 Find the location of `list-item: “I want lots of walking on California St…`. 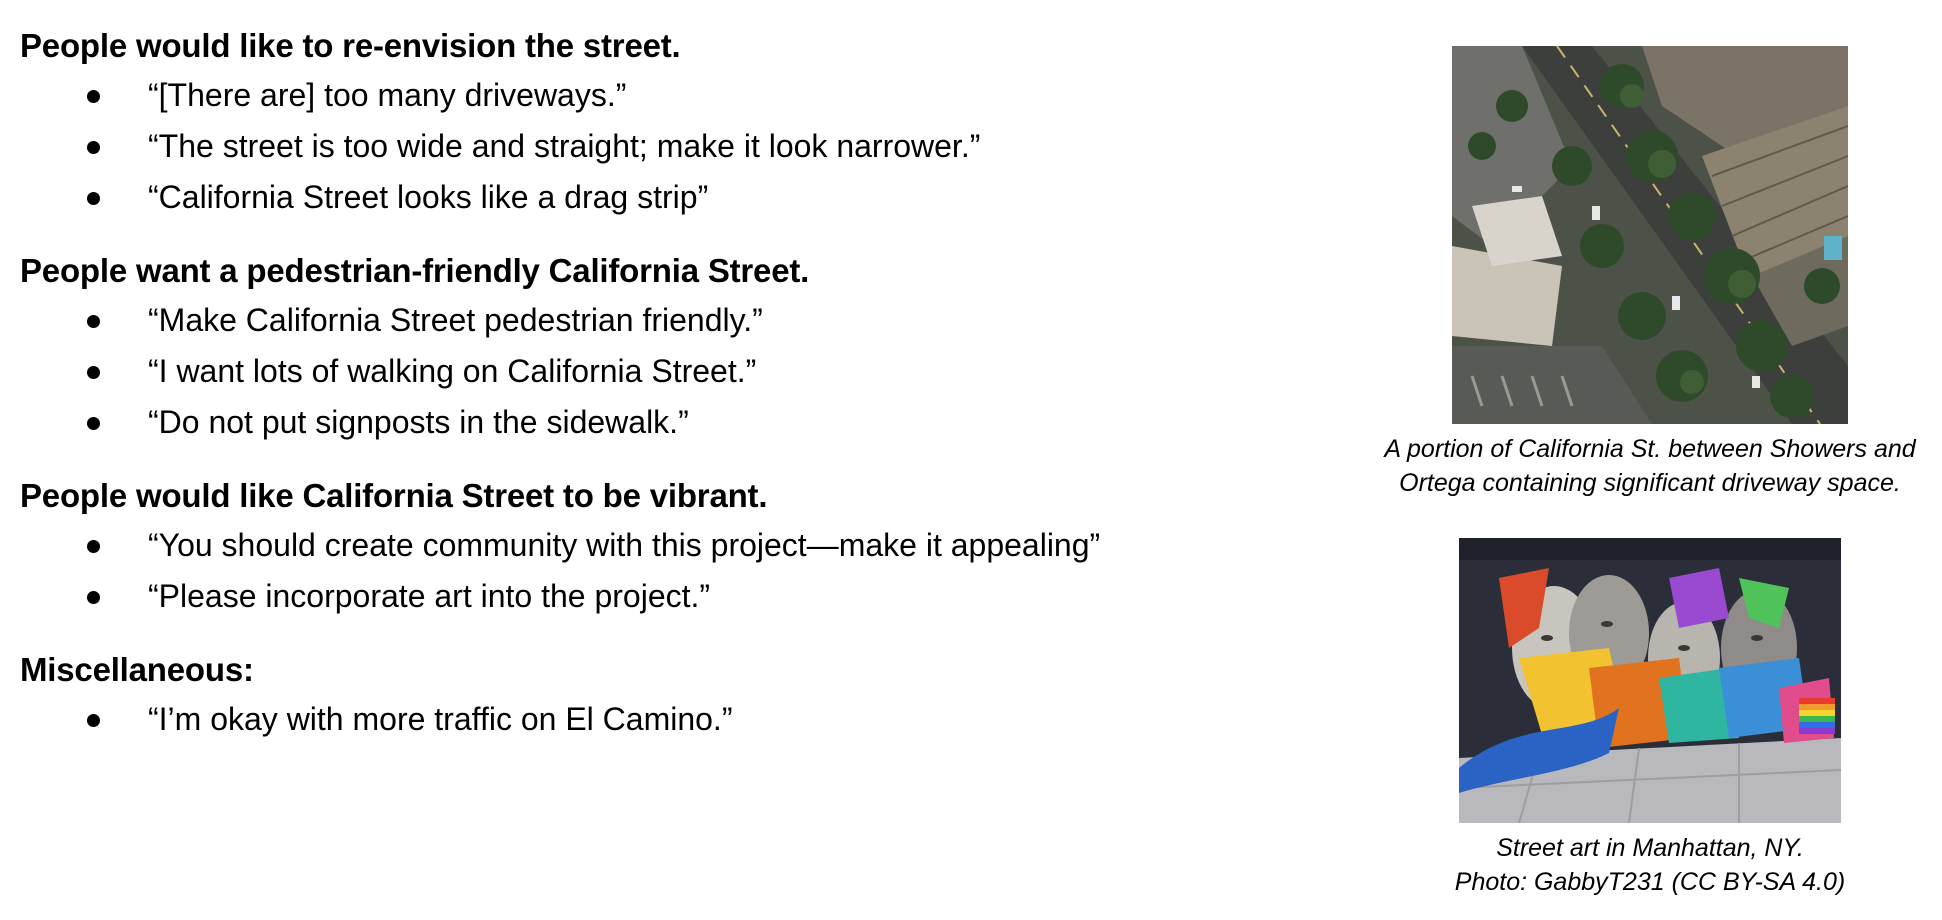

list-item: “I want lots of walking on California St… is located at coordinates (680, 371).